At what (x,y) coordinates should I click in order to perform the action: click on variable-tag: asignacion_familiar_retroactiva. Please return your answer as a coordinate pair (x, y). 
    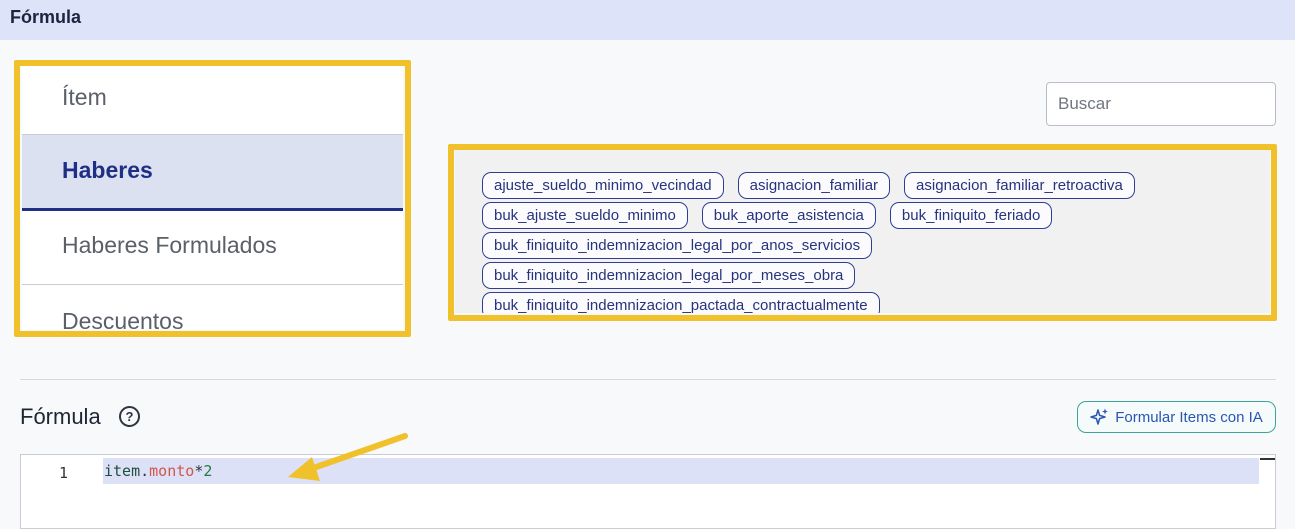
    Looking at the image, I should click on (1019, 185).